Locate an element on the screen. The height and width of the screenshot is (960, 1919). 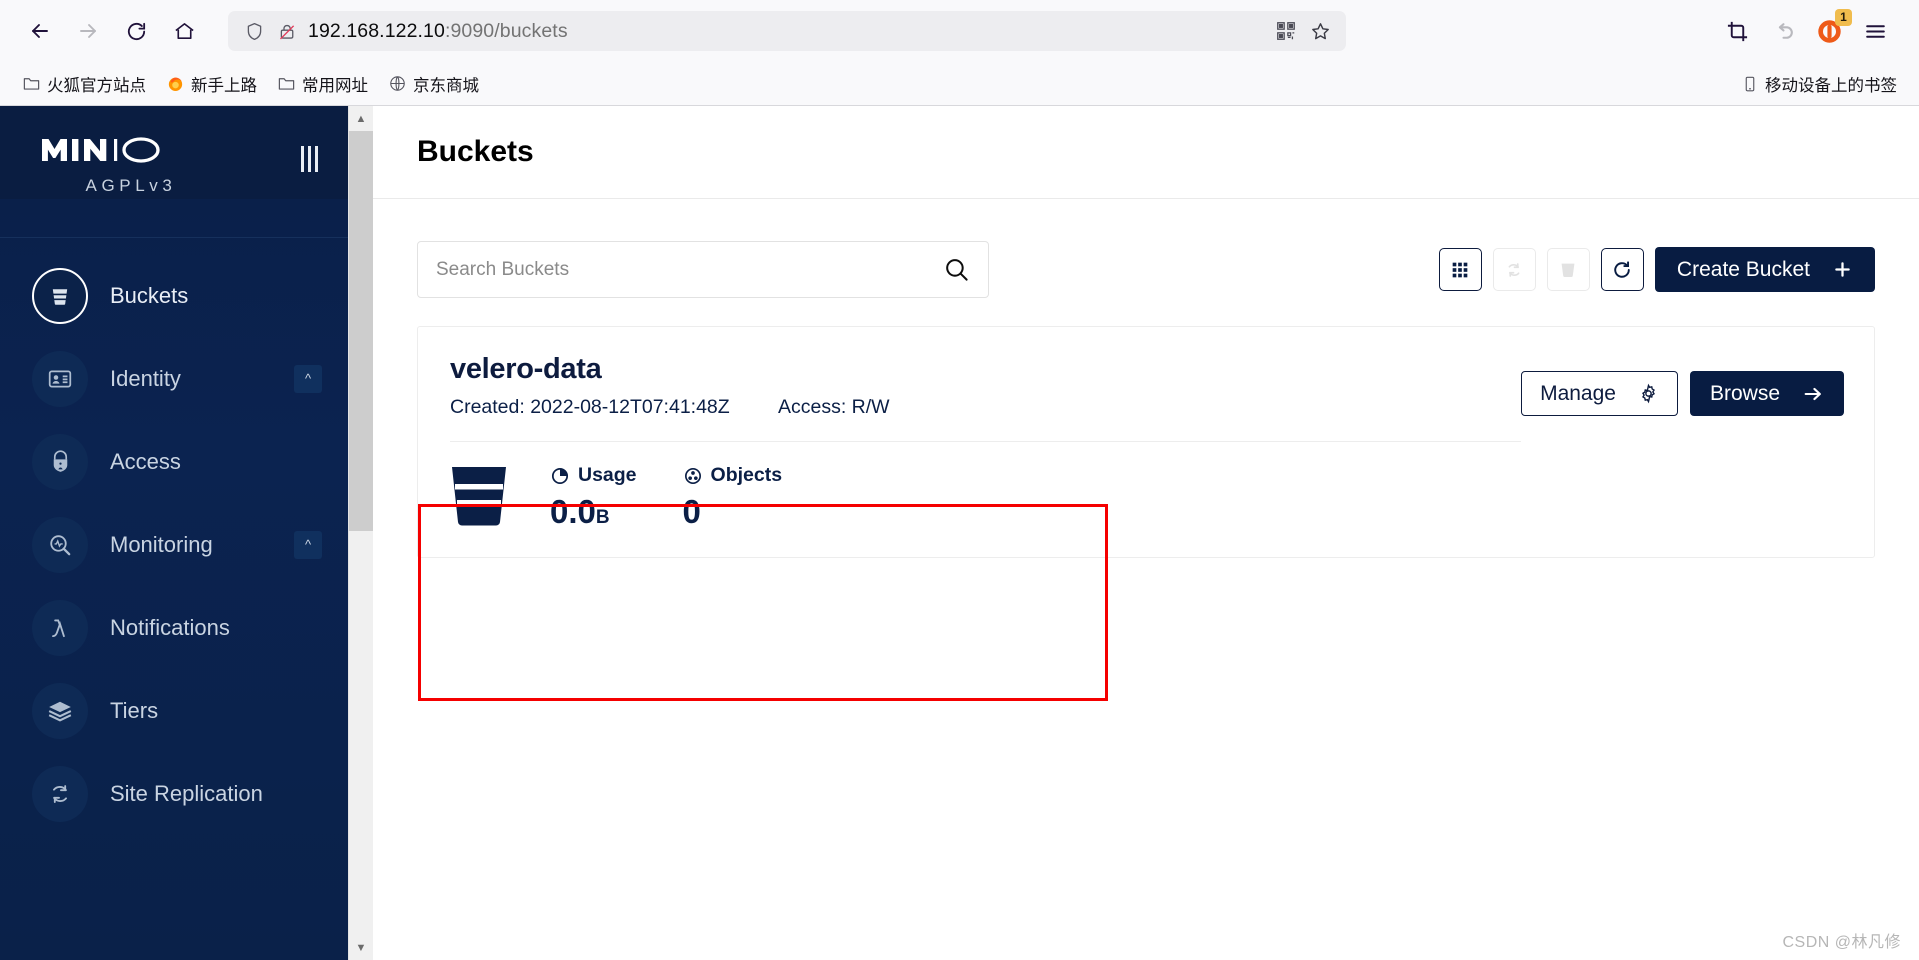
usage-unit: B is located at coordinates (602, 517).